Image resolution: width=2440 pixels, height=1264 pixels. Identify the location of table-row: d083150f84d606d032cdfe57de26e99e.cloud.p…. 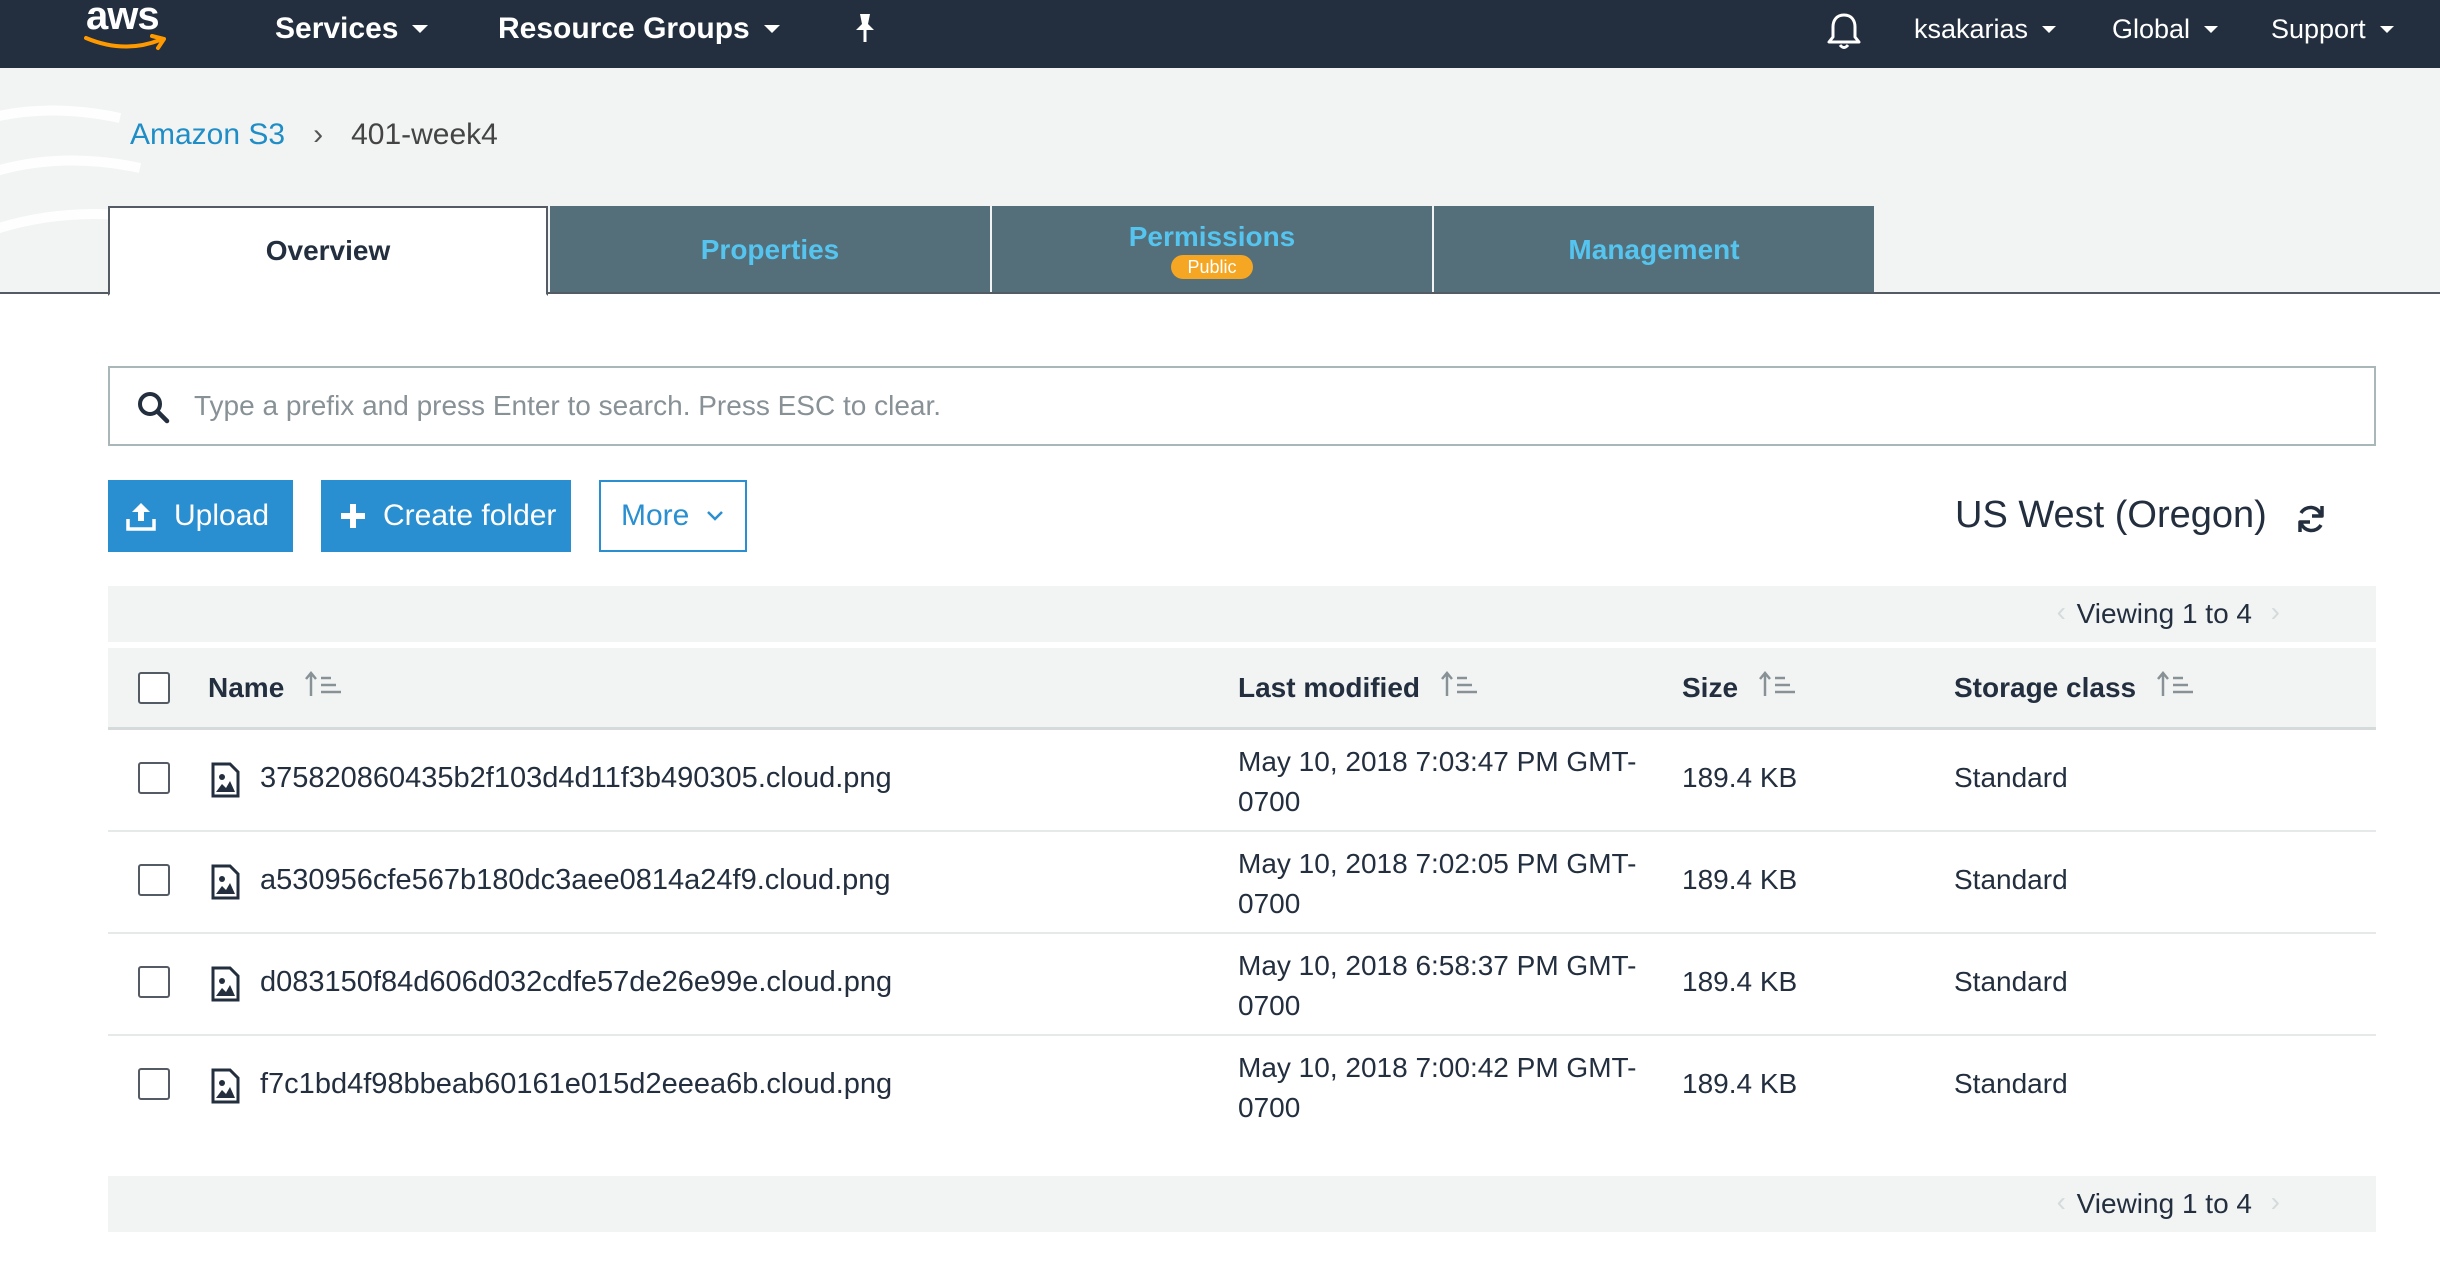
(1242, 985).